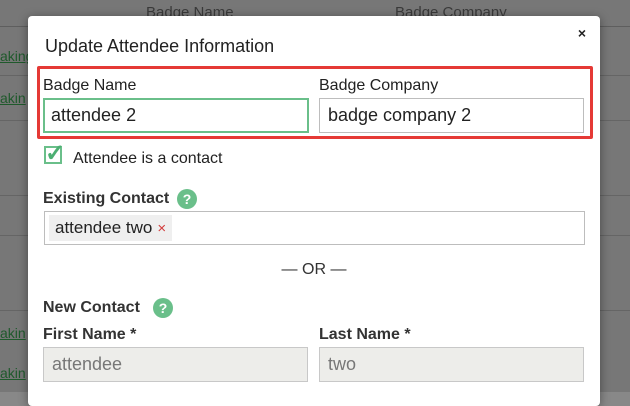 The width and height of the screenshot is (630, 406). What do you see at coordinates (314, 269) in the screenshot?
I see `or-separator: — OR —` at bounding box center [314, 269].